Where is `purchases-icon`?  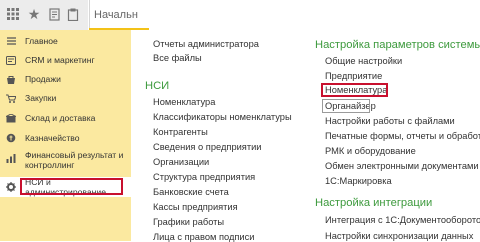 purchases-icon is located at coordinates (11, 98).